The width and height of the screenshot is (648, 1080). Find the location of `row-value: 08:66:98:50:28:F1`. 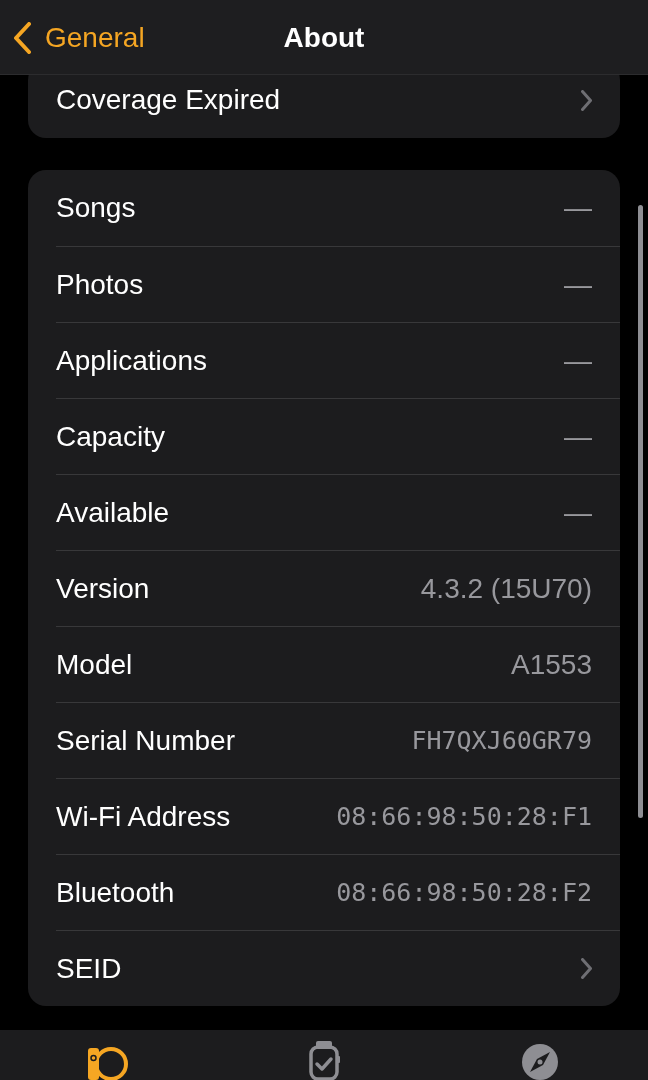

row-value: 08:66:98:50:28:F1 is located at coordinates (464, 816).